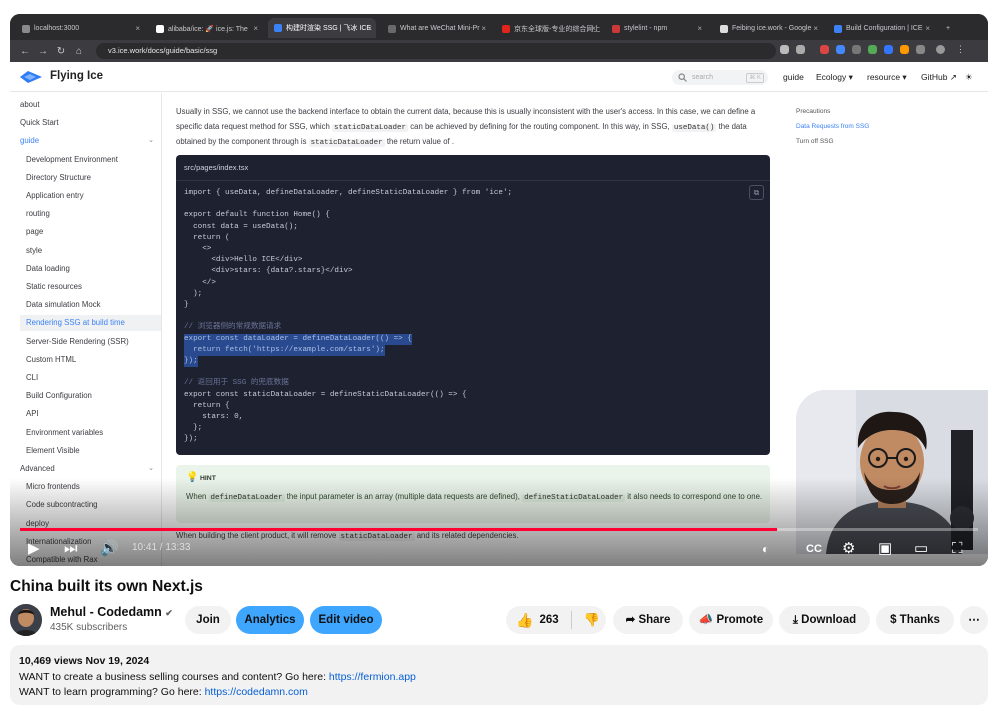 The height and width of the screenshot is (710, 1000). What do you see at coordinates (93, 269) in the screenshot?
I see `sidebar-item: Data loading` at bounding box center [93, 269].